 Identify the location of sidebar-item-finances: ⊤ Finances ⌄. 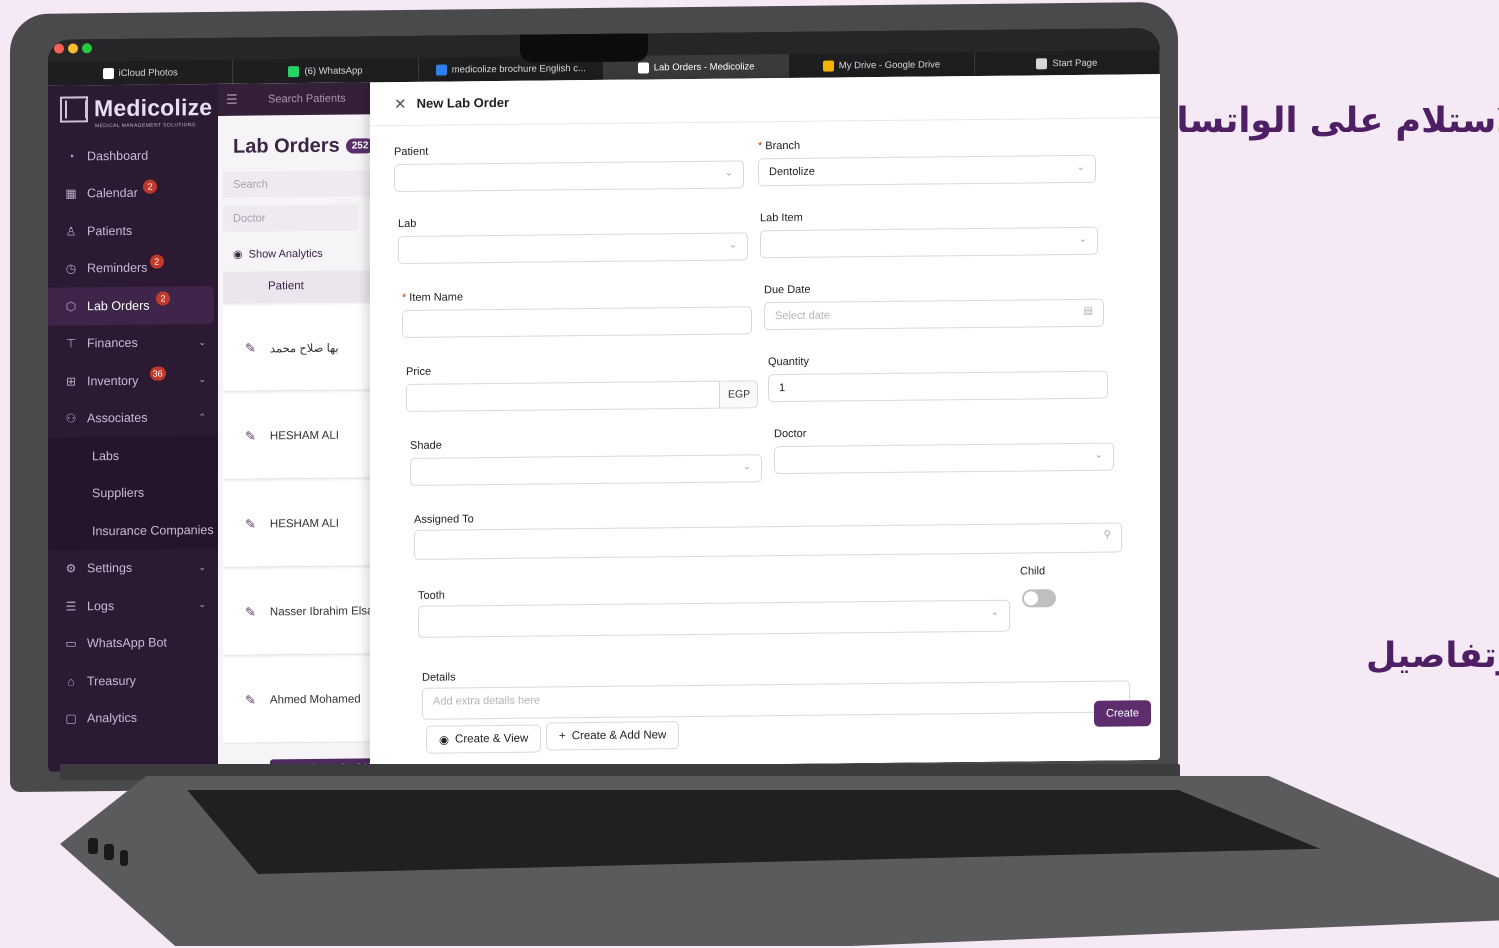
(133, 342).